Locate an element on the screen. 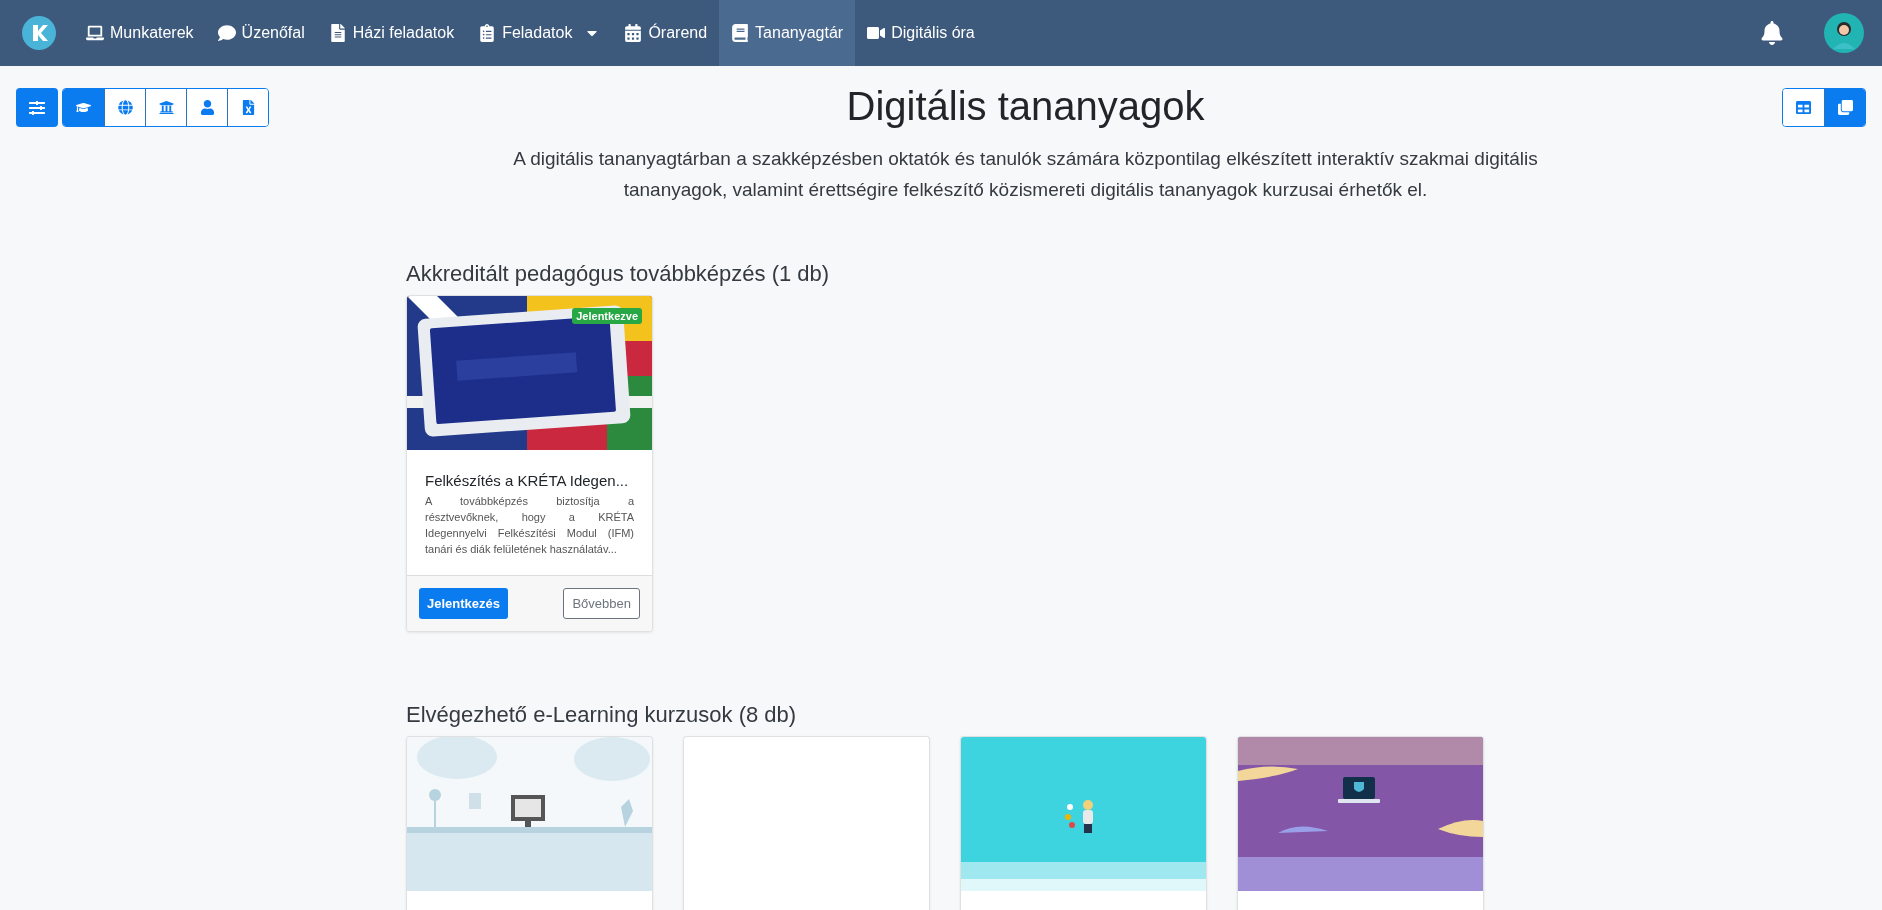 This screenshot has width=1882, height=910. bank-button is located at coordinates (165, 107).